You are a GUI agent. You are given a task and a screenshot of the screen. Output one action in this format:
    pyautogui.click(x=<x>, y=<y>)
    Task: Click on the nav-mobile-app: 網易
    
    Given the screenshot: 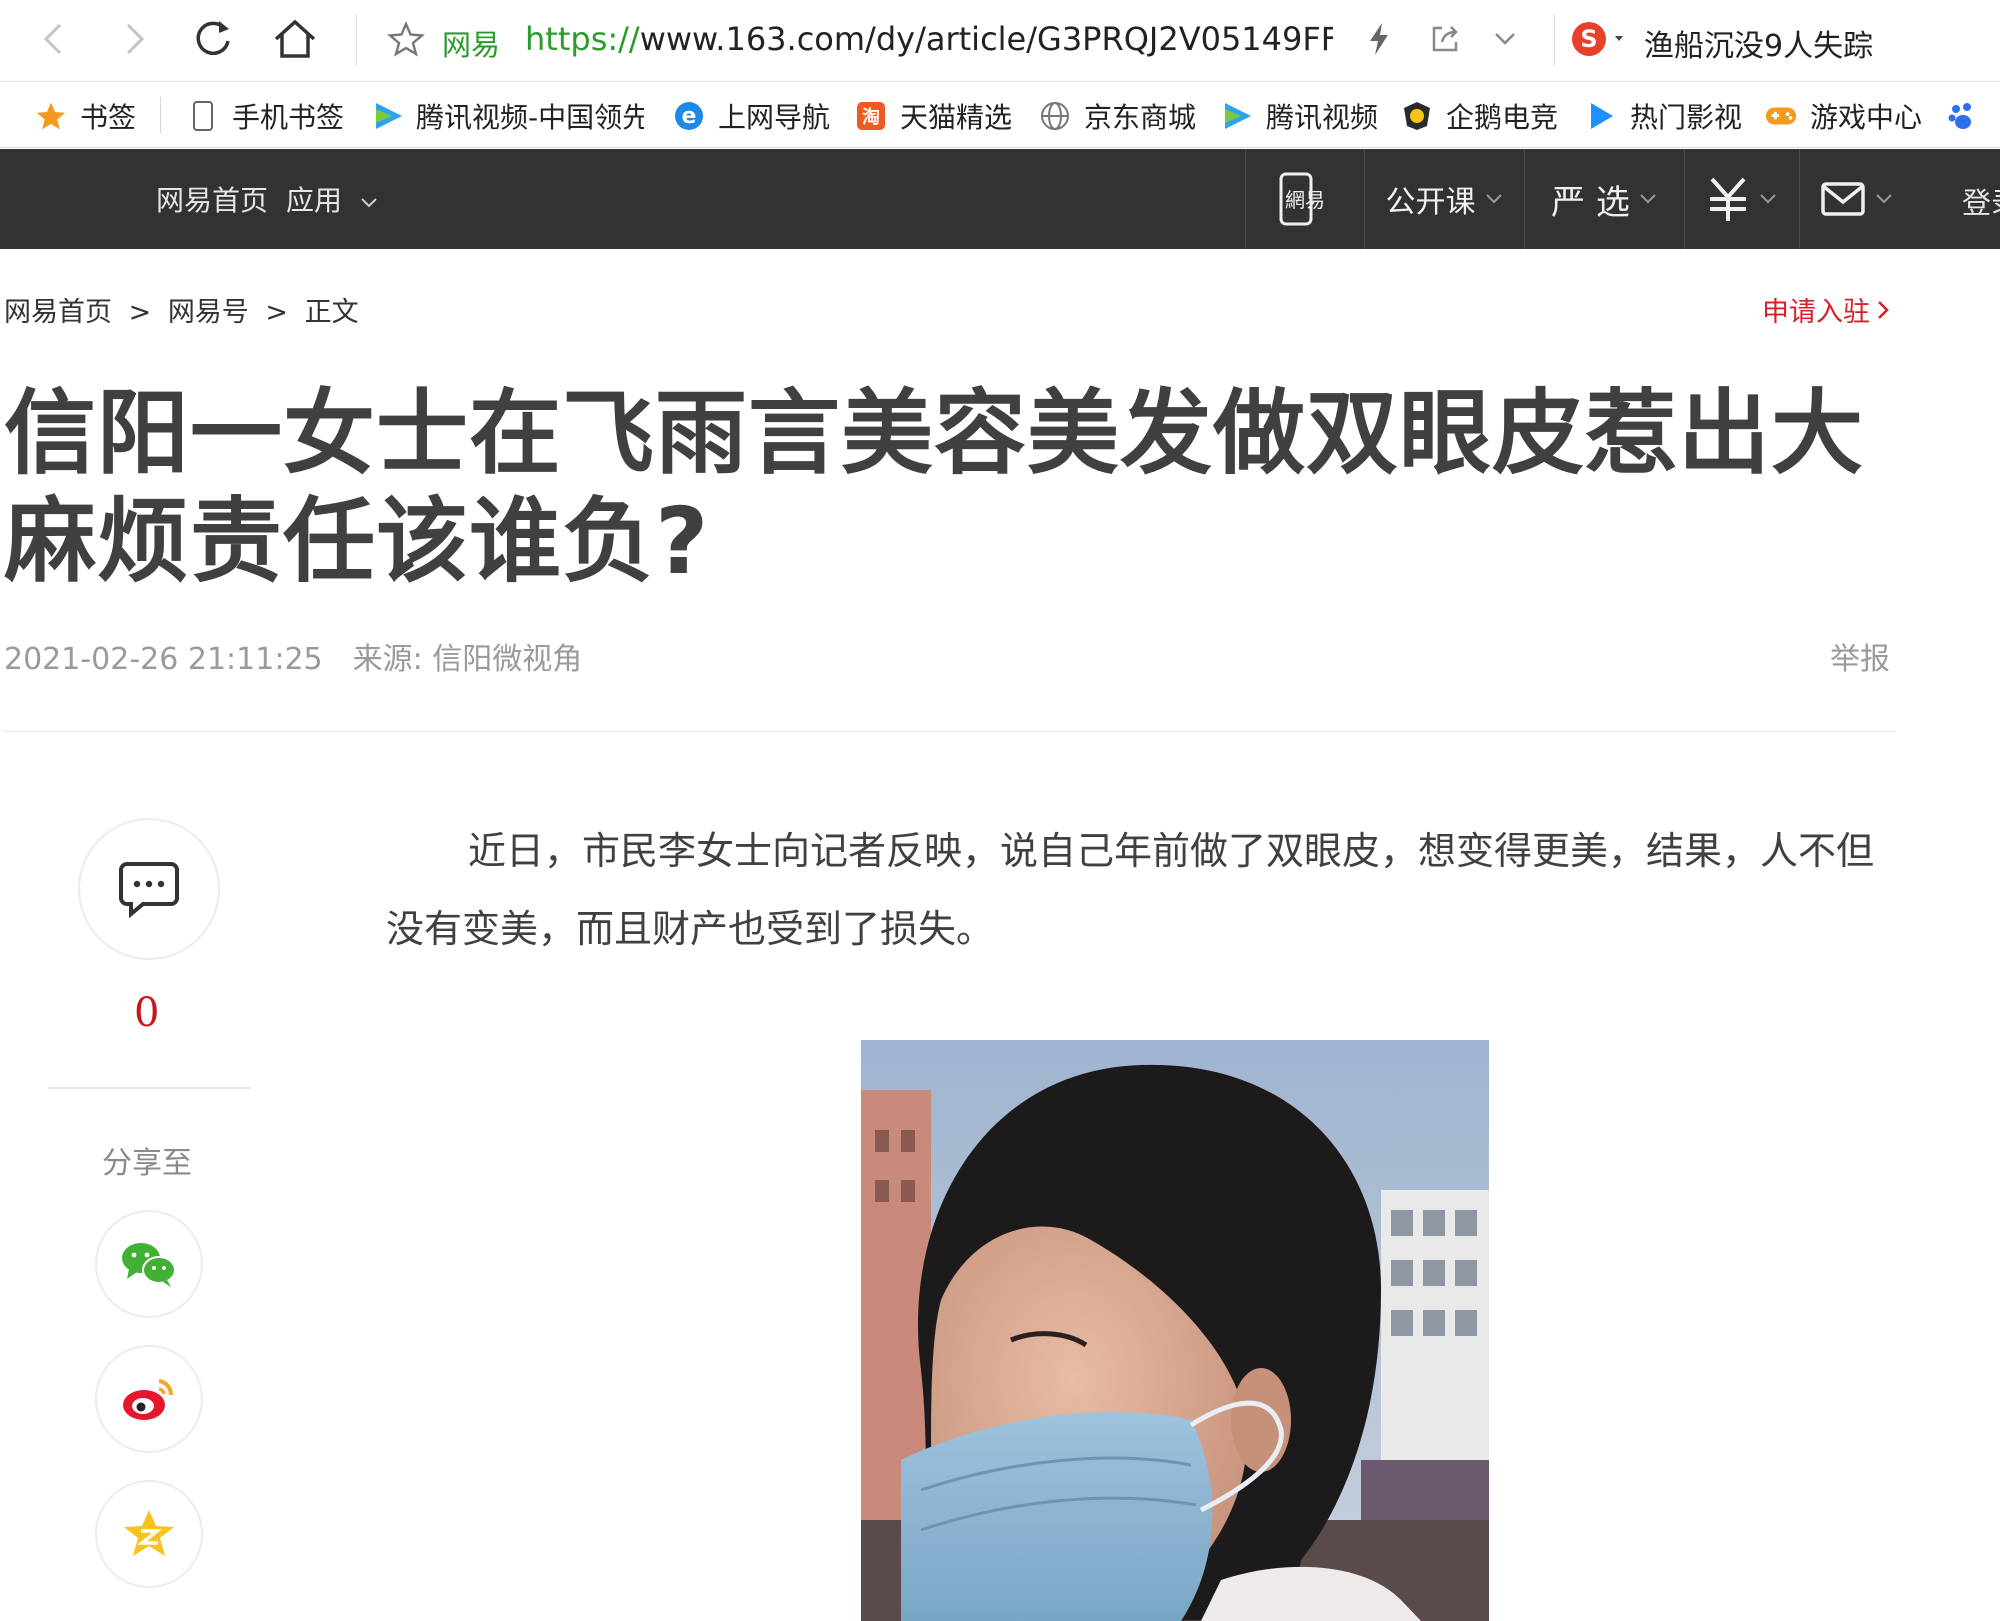 What is the action you would take?
    pyautogui.click(x=1304, y=199)
    